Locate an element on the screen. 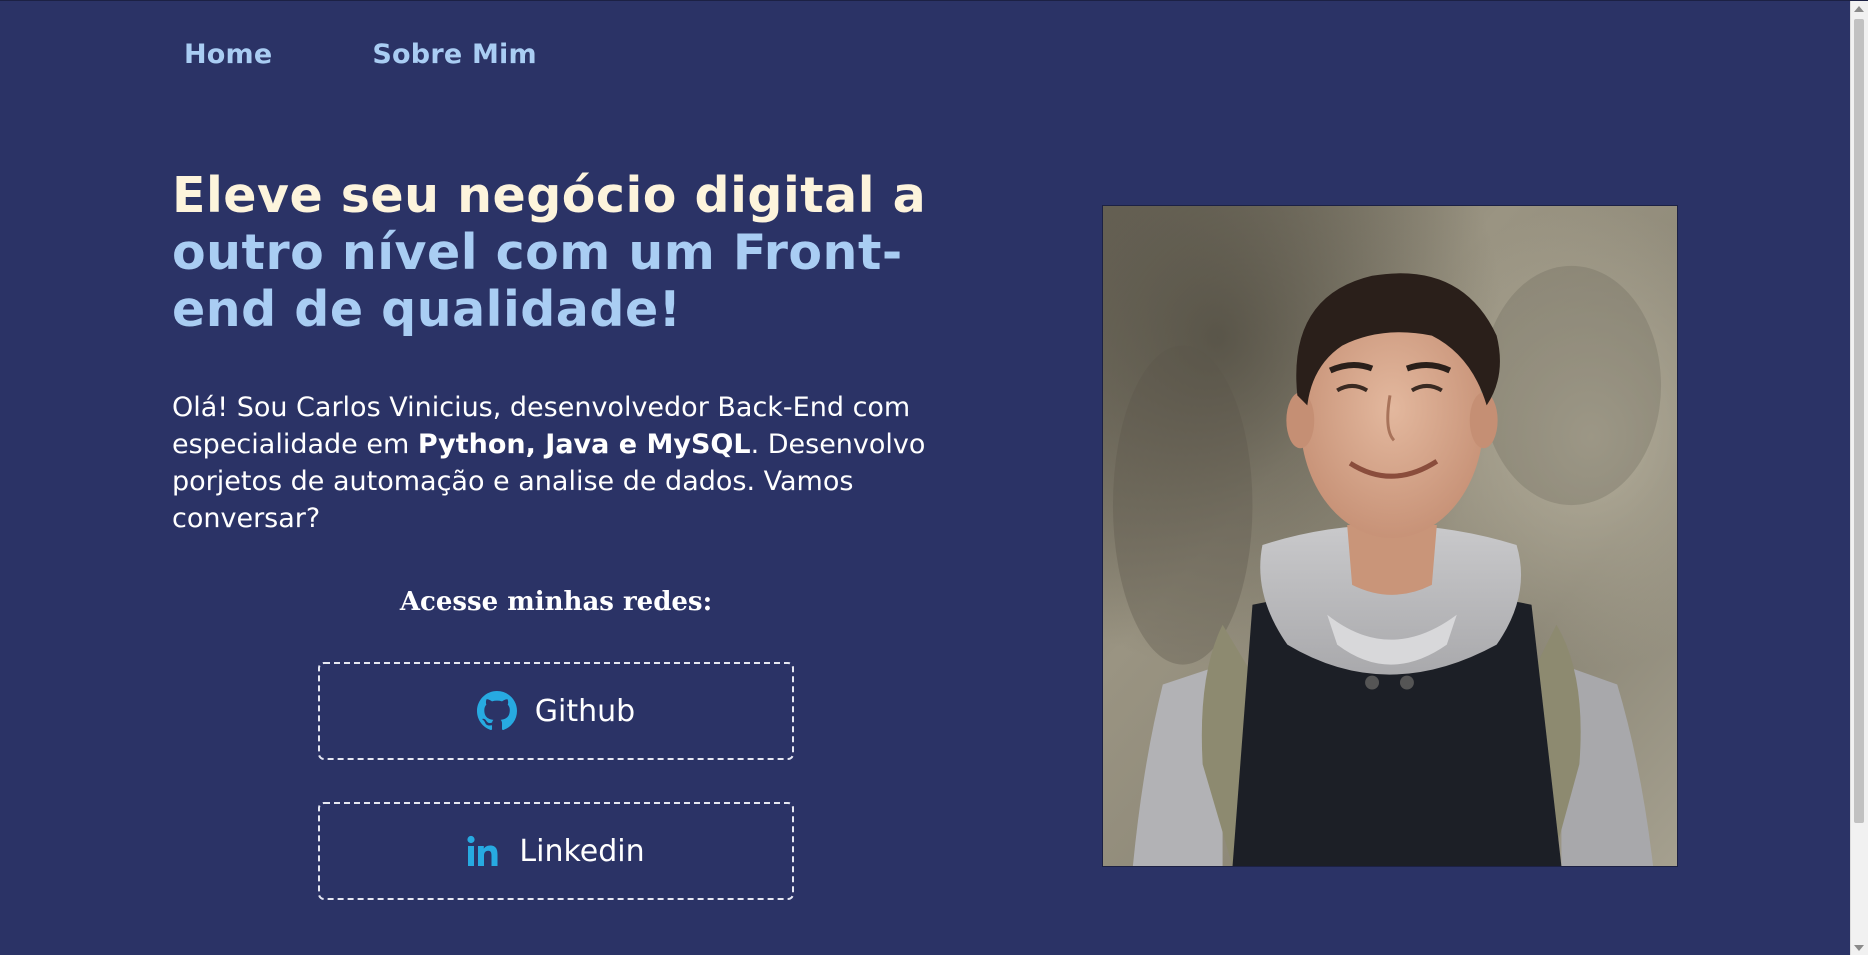 The width and height of the screenshot is (1868, 955). scroll-up-arrow-icon is located at coordinates (1859, 9).